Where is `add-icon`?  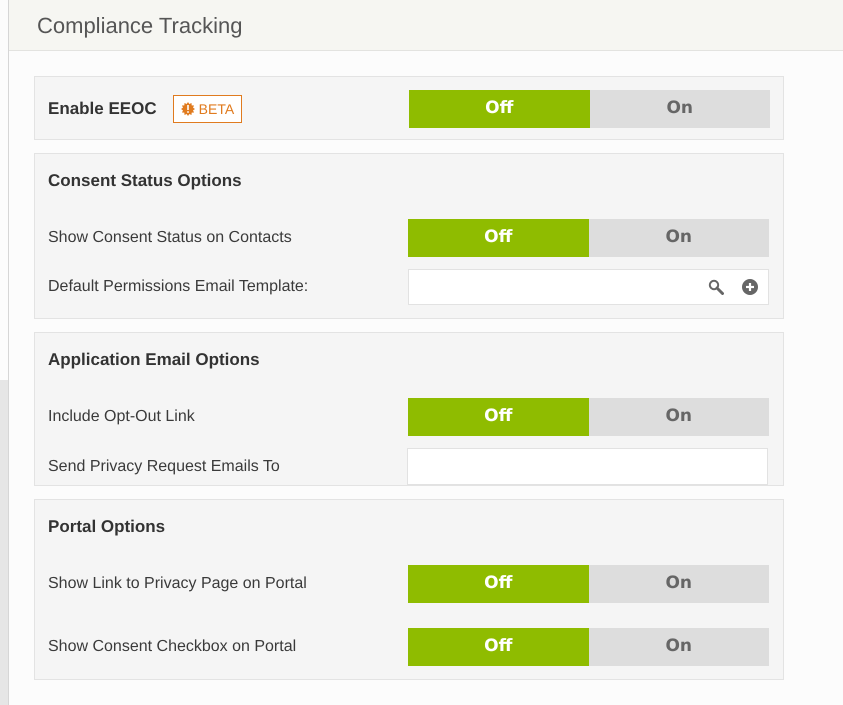
add-icon is located at coordinates (750, 287).